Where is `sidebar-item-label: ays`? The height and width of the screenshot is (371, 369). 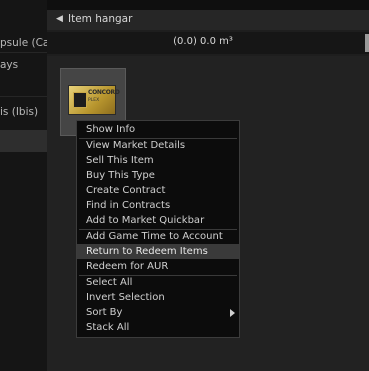
sidebar-item-label: ays is located at coordinates (9, 65).